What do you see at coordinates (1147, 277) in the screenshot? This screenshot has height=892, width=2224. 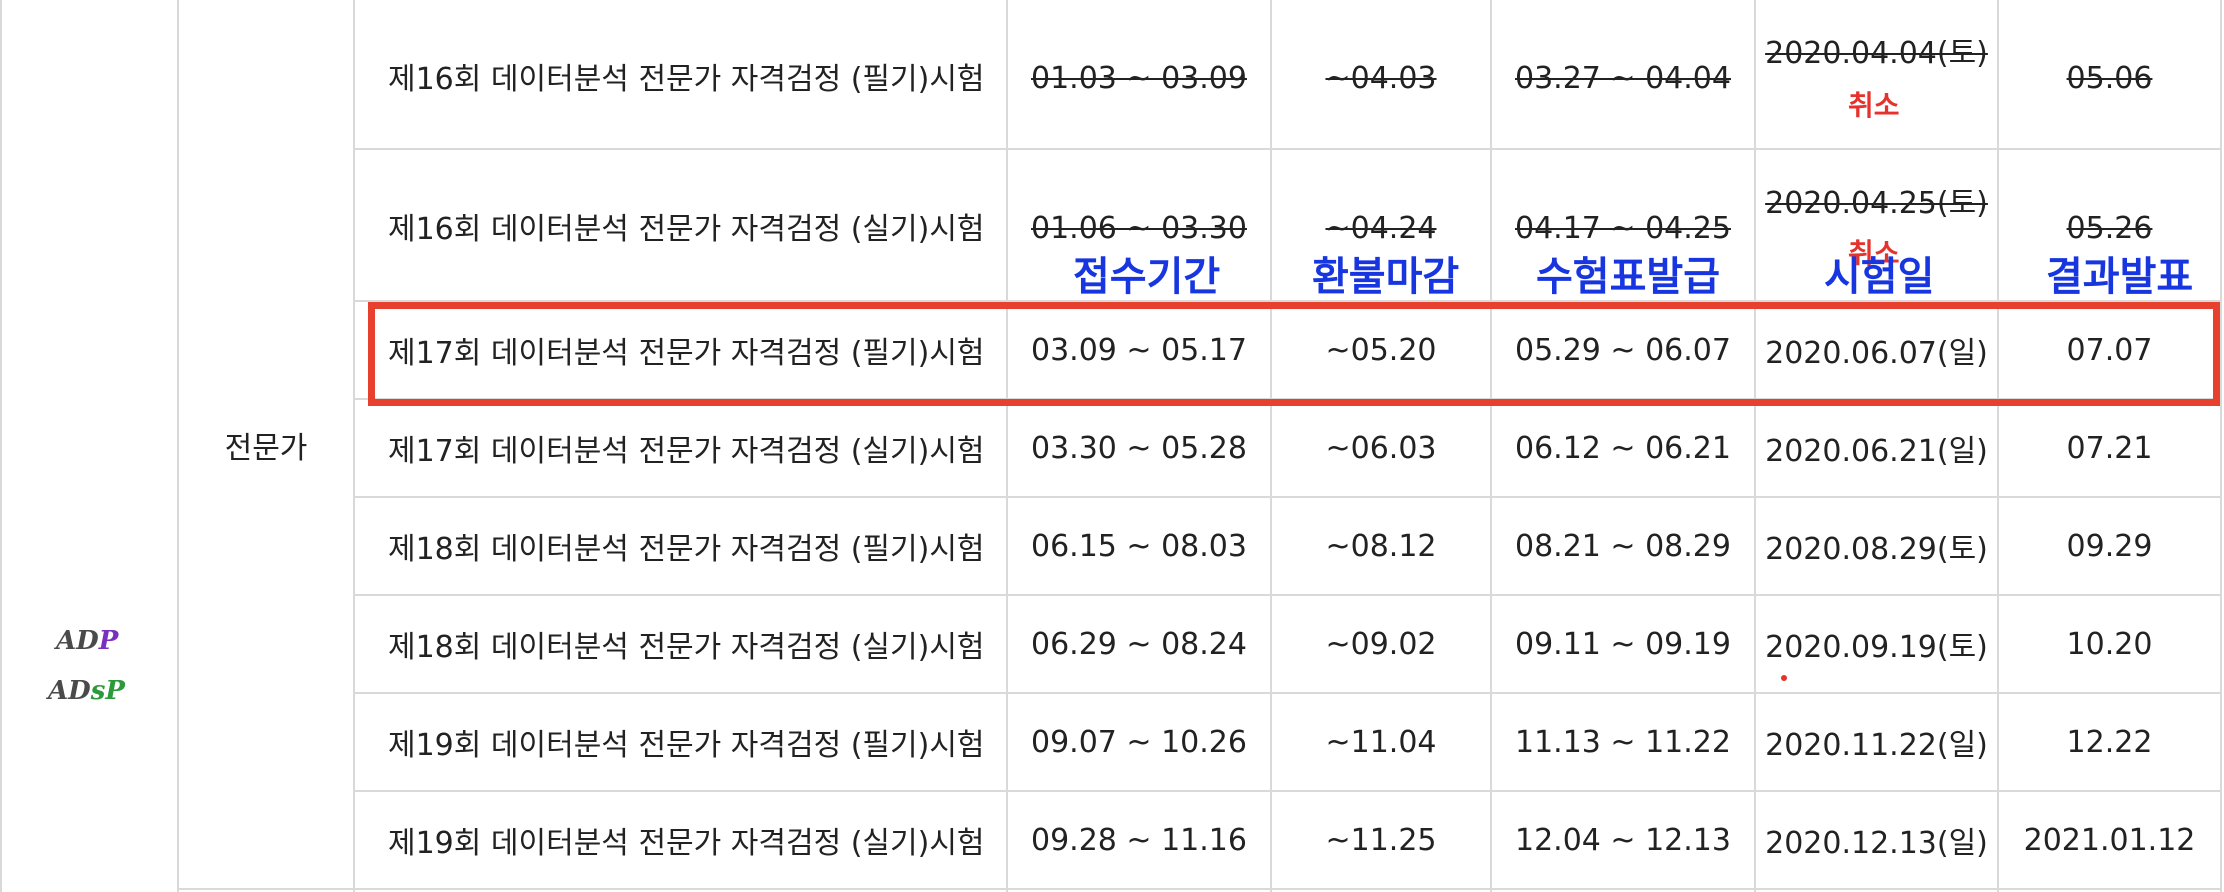 I see `overlay-header-period: 접수기간` at bounding box center [1147, 277].